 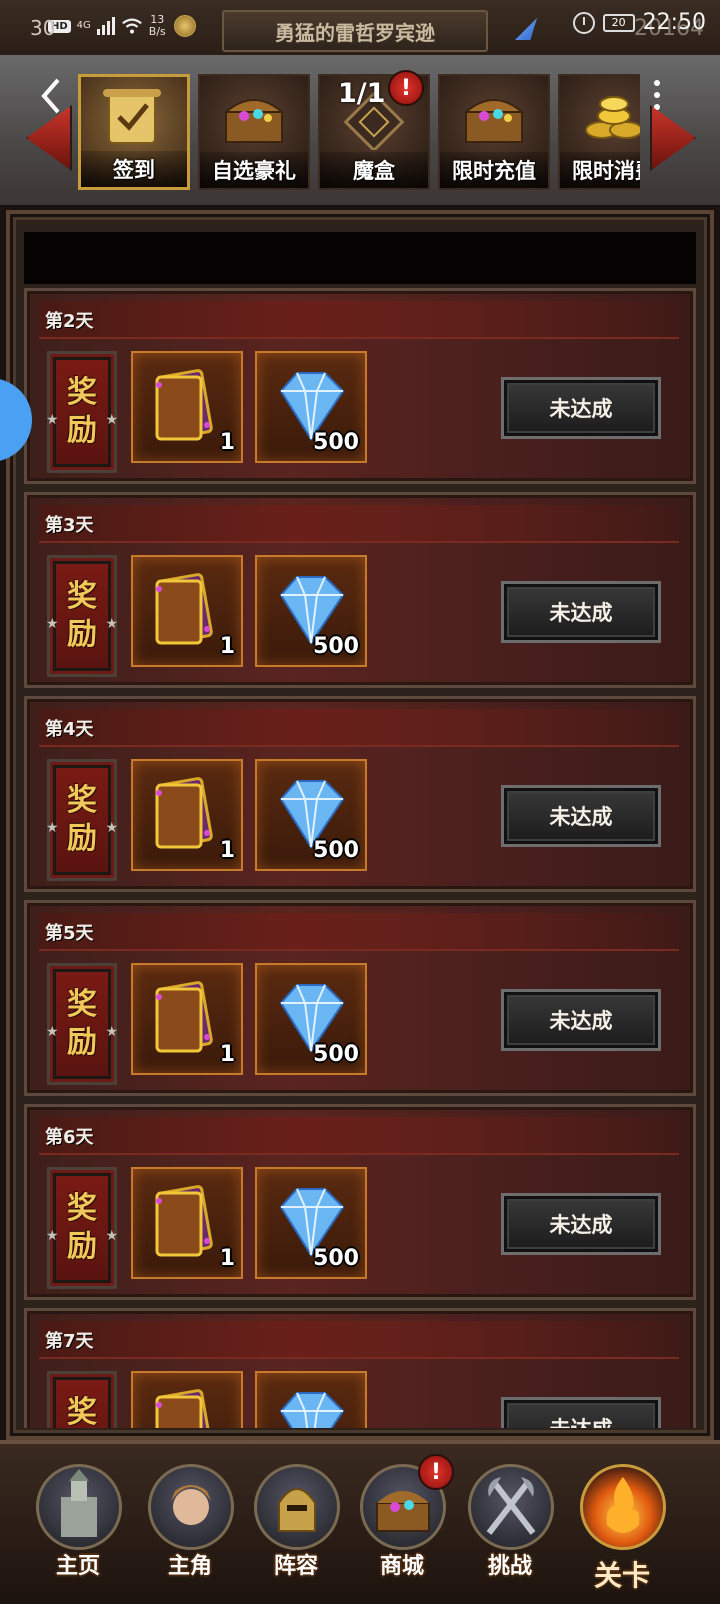 What do you see at coordinates (360, 1368) in the screenshot?
I see `reward-row: 第7天 奖 励 ★ ★ 未达成` at bounding box center [360, 1368].